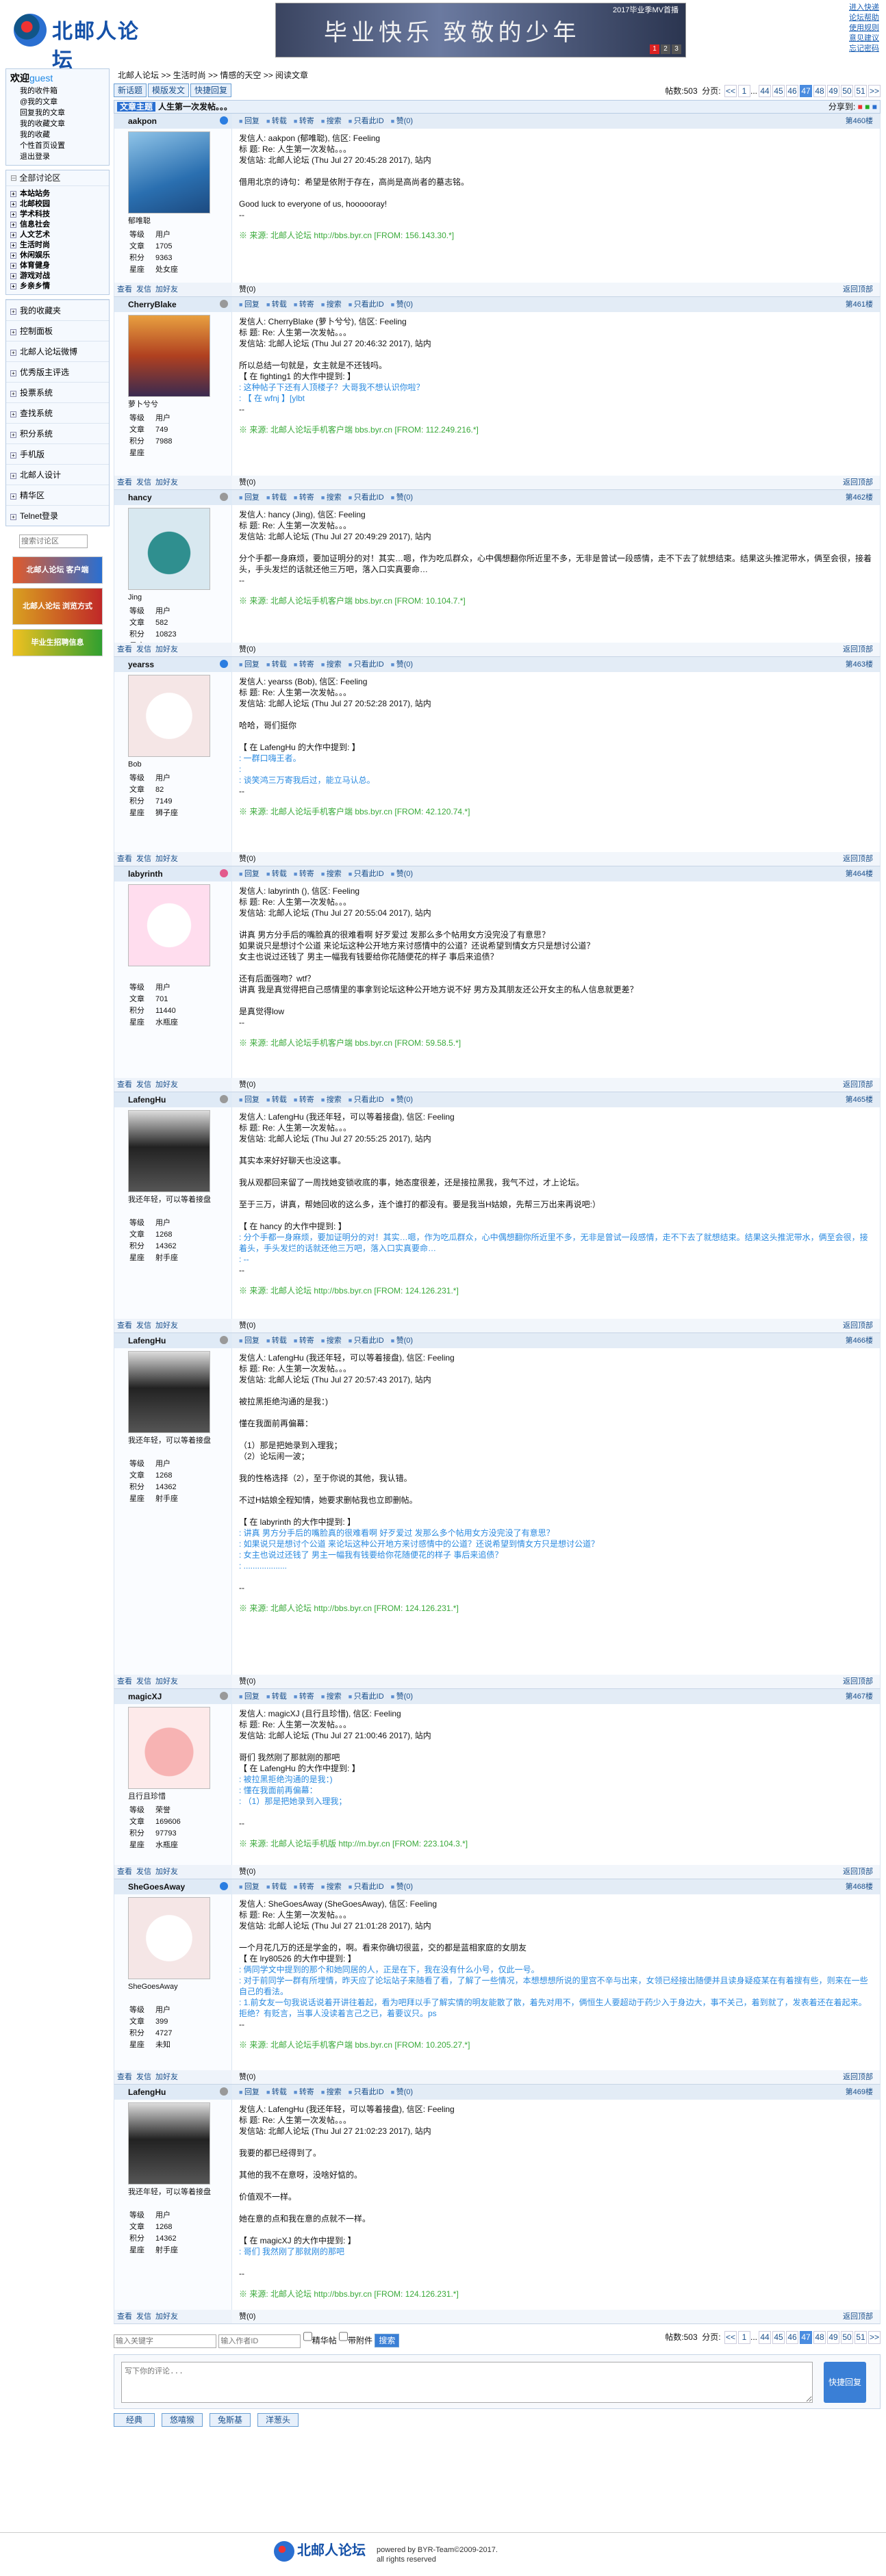 Image resolution: width=886 pixels, height=2576 pixels. I want to click on emoticon-tab-monkey: 悠嘻猴, so click(182, 2420).